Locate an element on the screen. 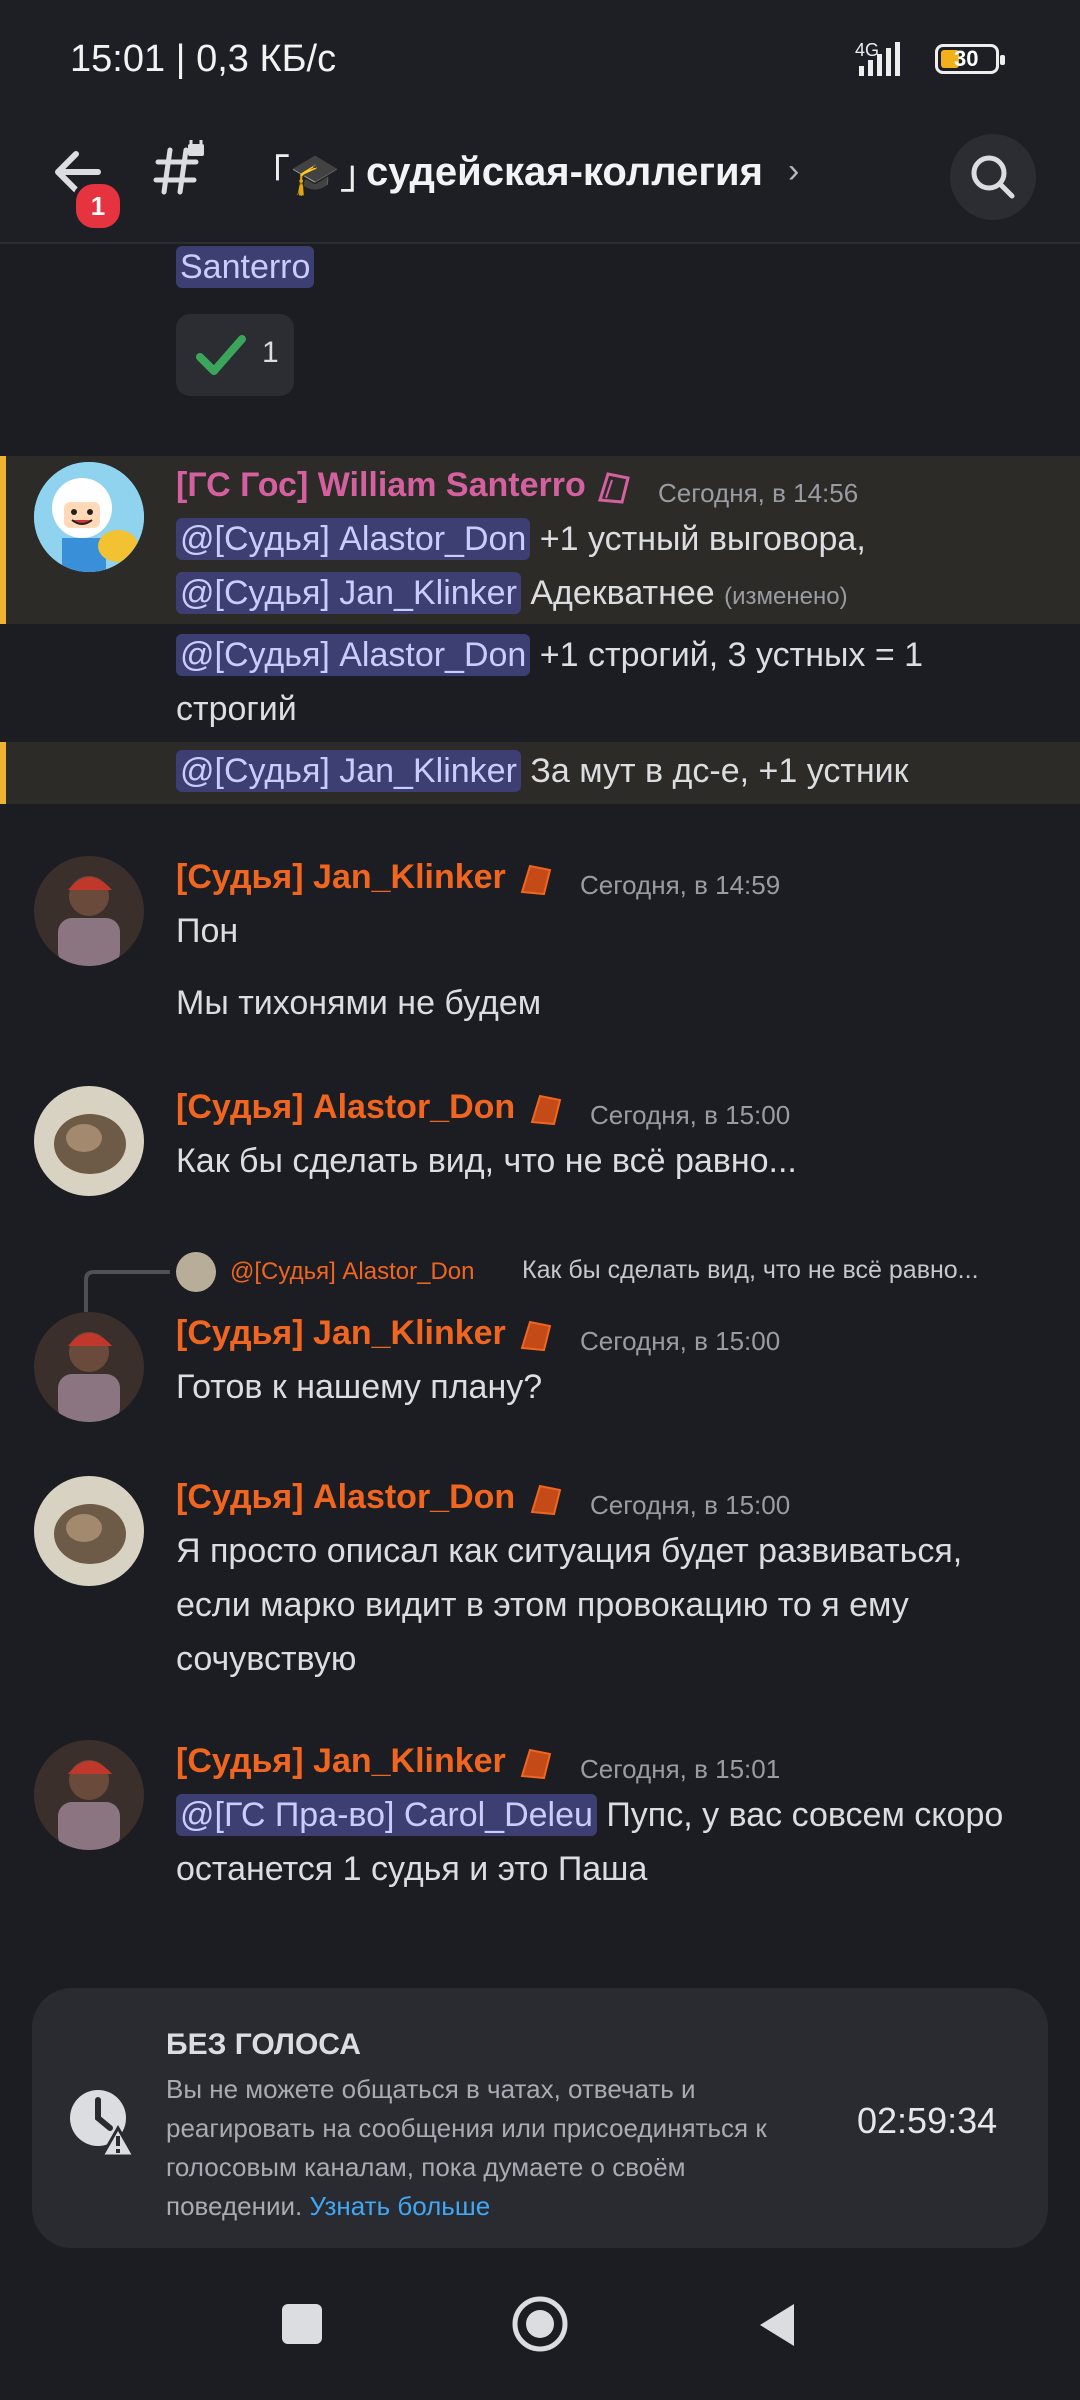 This screenshot has width=1080, height=2400. message-text: +1 строгий, 3 устных = 1 is located at coordinates (731, 655).